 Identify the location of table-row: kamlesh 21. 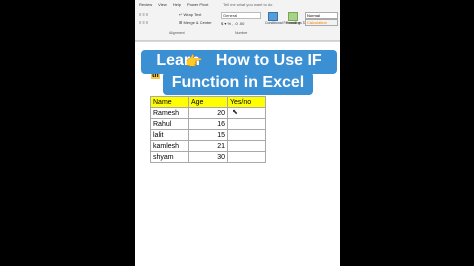
(208, 146).